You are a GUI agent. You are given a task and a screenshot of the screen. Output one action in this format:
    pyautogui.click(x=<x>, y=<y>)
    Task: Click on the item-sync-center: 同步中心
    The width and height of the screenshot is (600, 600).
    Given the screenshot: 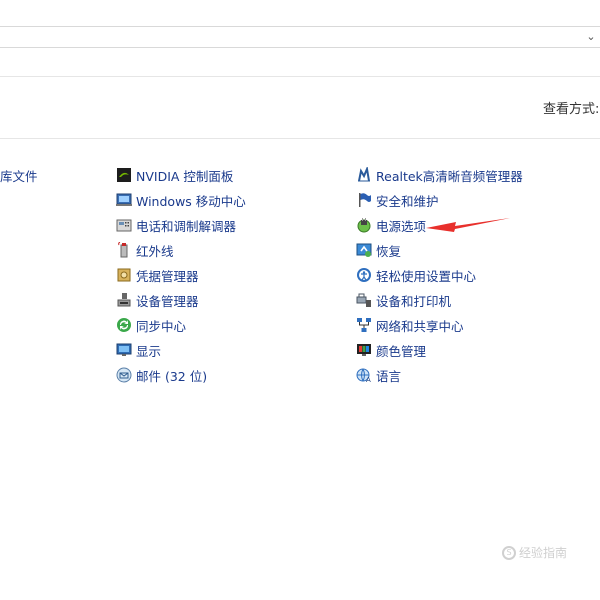 What is the action you would take?
    pyautogui.click(x=151, y=325)
    